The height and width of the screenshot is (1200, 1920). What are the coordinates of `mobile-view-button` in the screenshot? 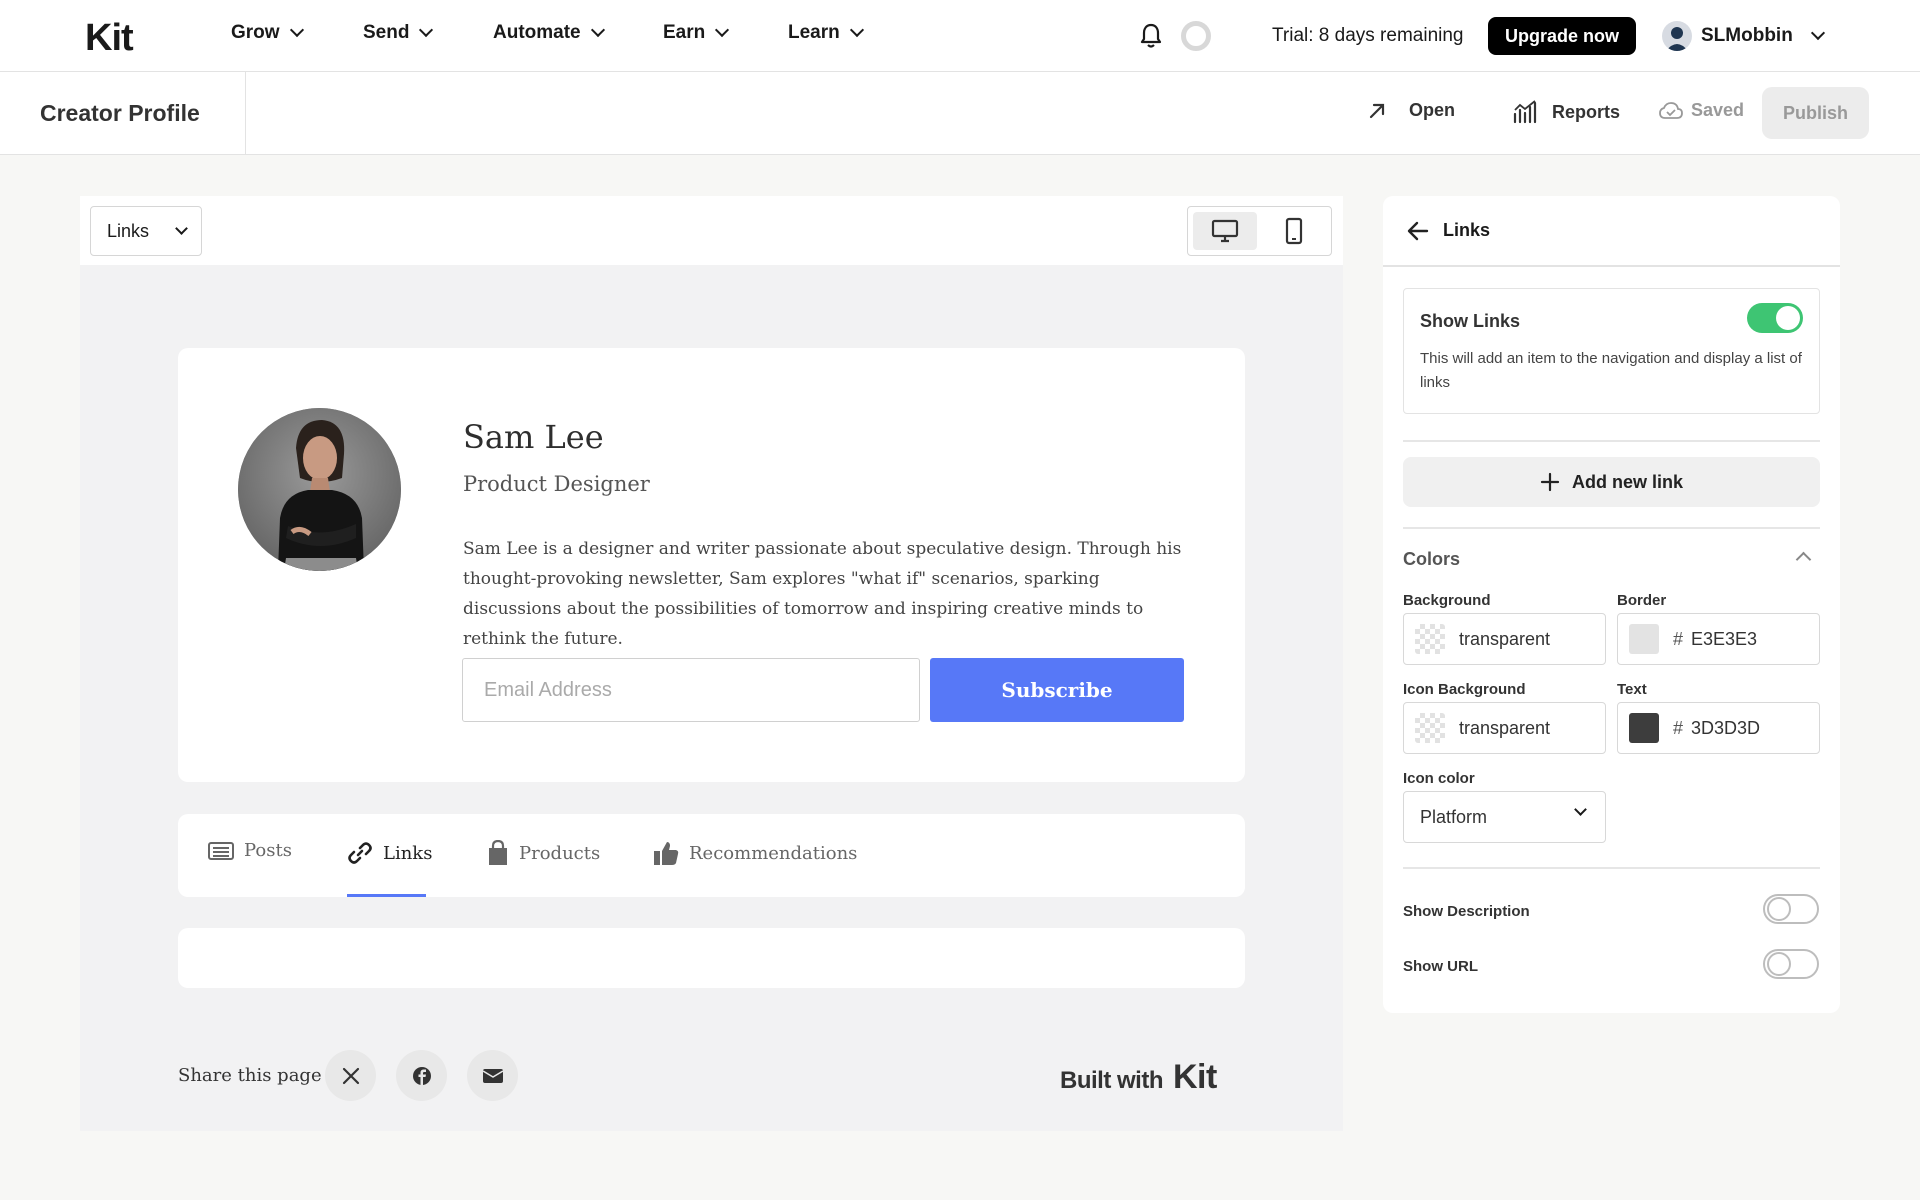 It's located at (1294, 231).